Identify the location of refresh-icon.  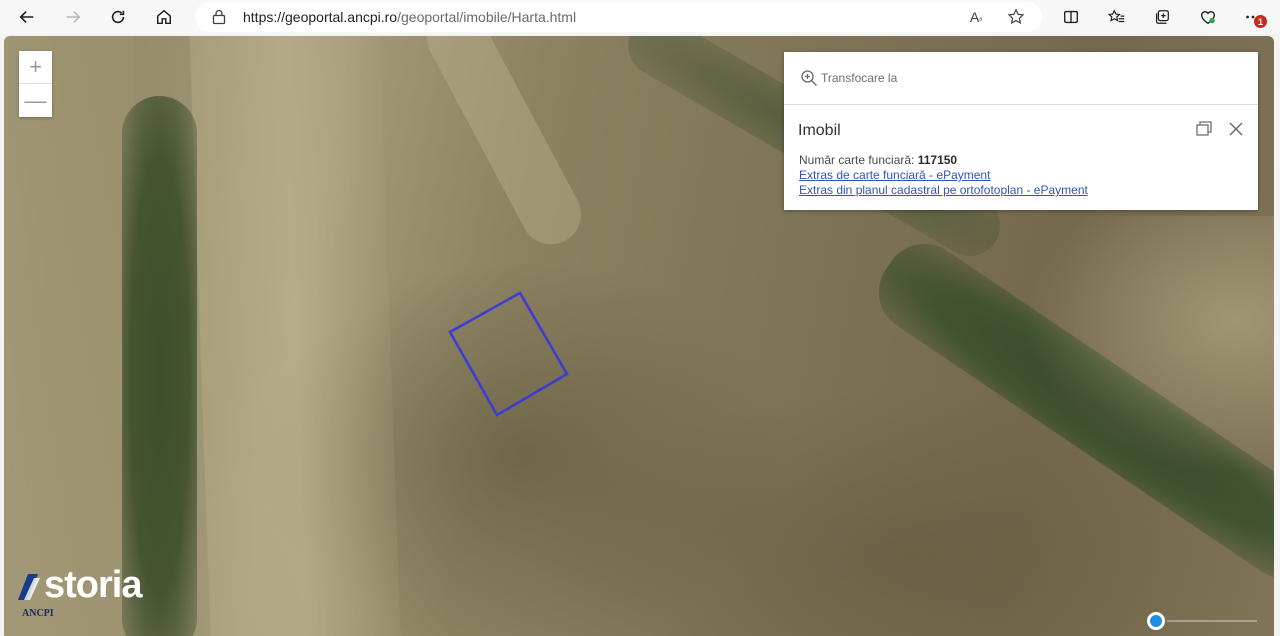
(118, 17).